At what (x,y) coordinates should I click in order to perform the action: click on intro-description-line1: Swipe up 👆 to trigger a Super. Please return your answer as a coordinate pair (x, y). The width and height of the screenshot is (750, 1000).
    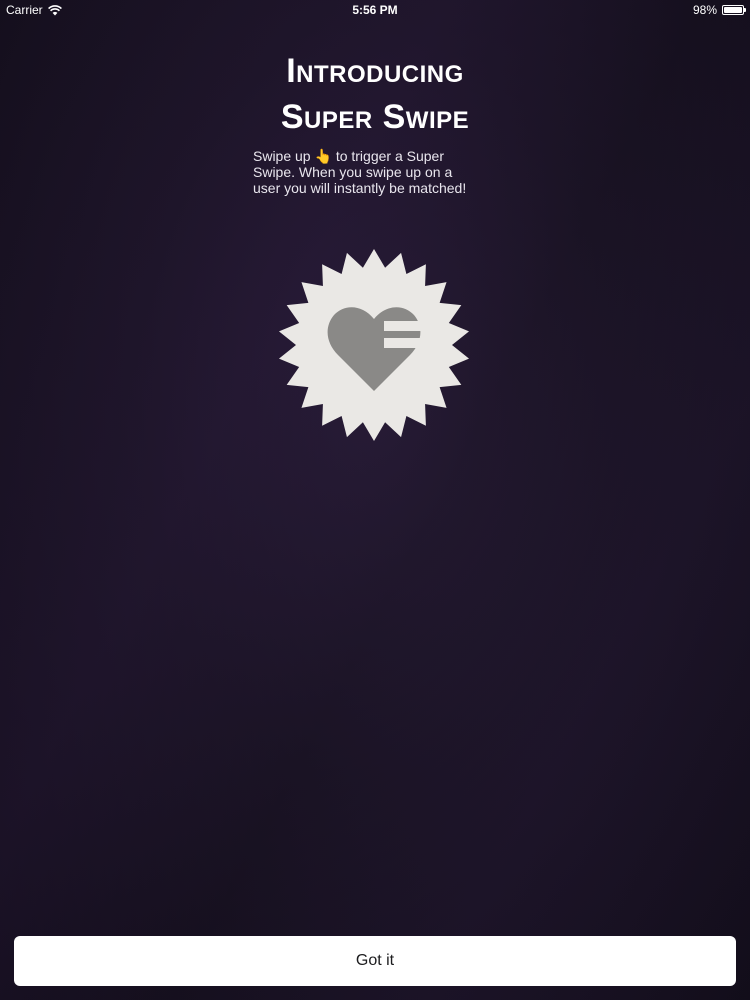
    Looking at the image, I should click on (373, 156).